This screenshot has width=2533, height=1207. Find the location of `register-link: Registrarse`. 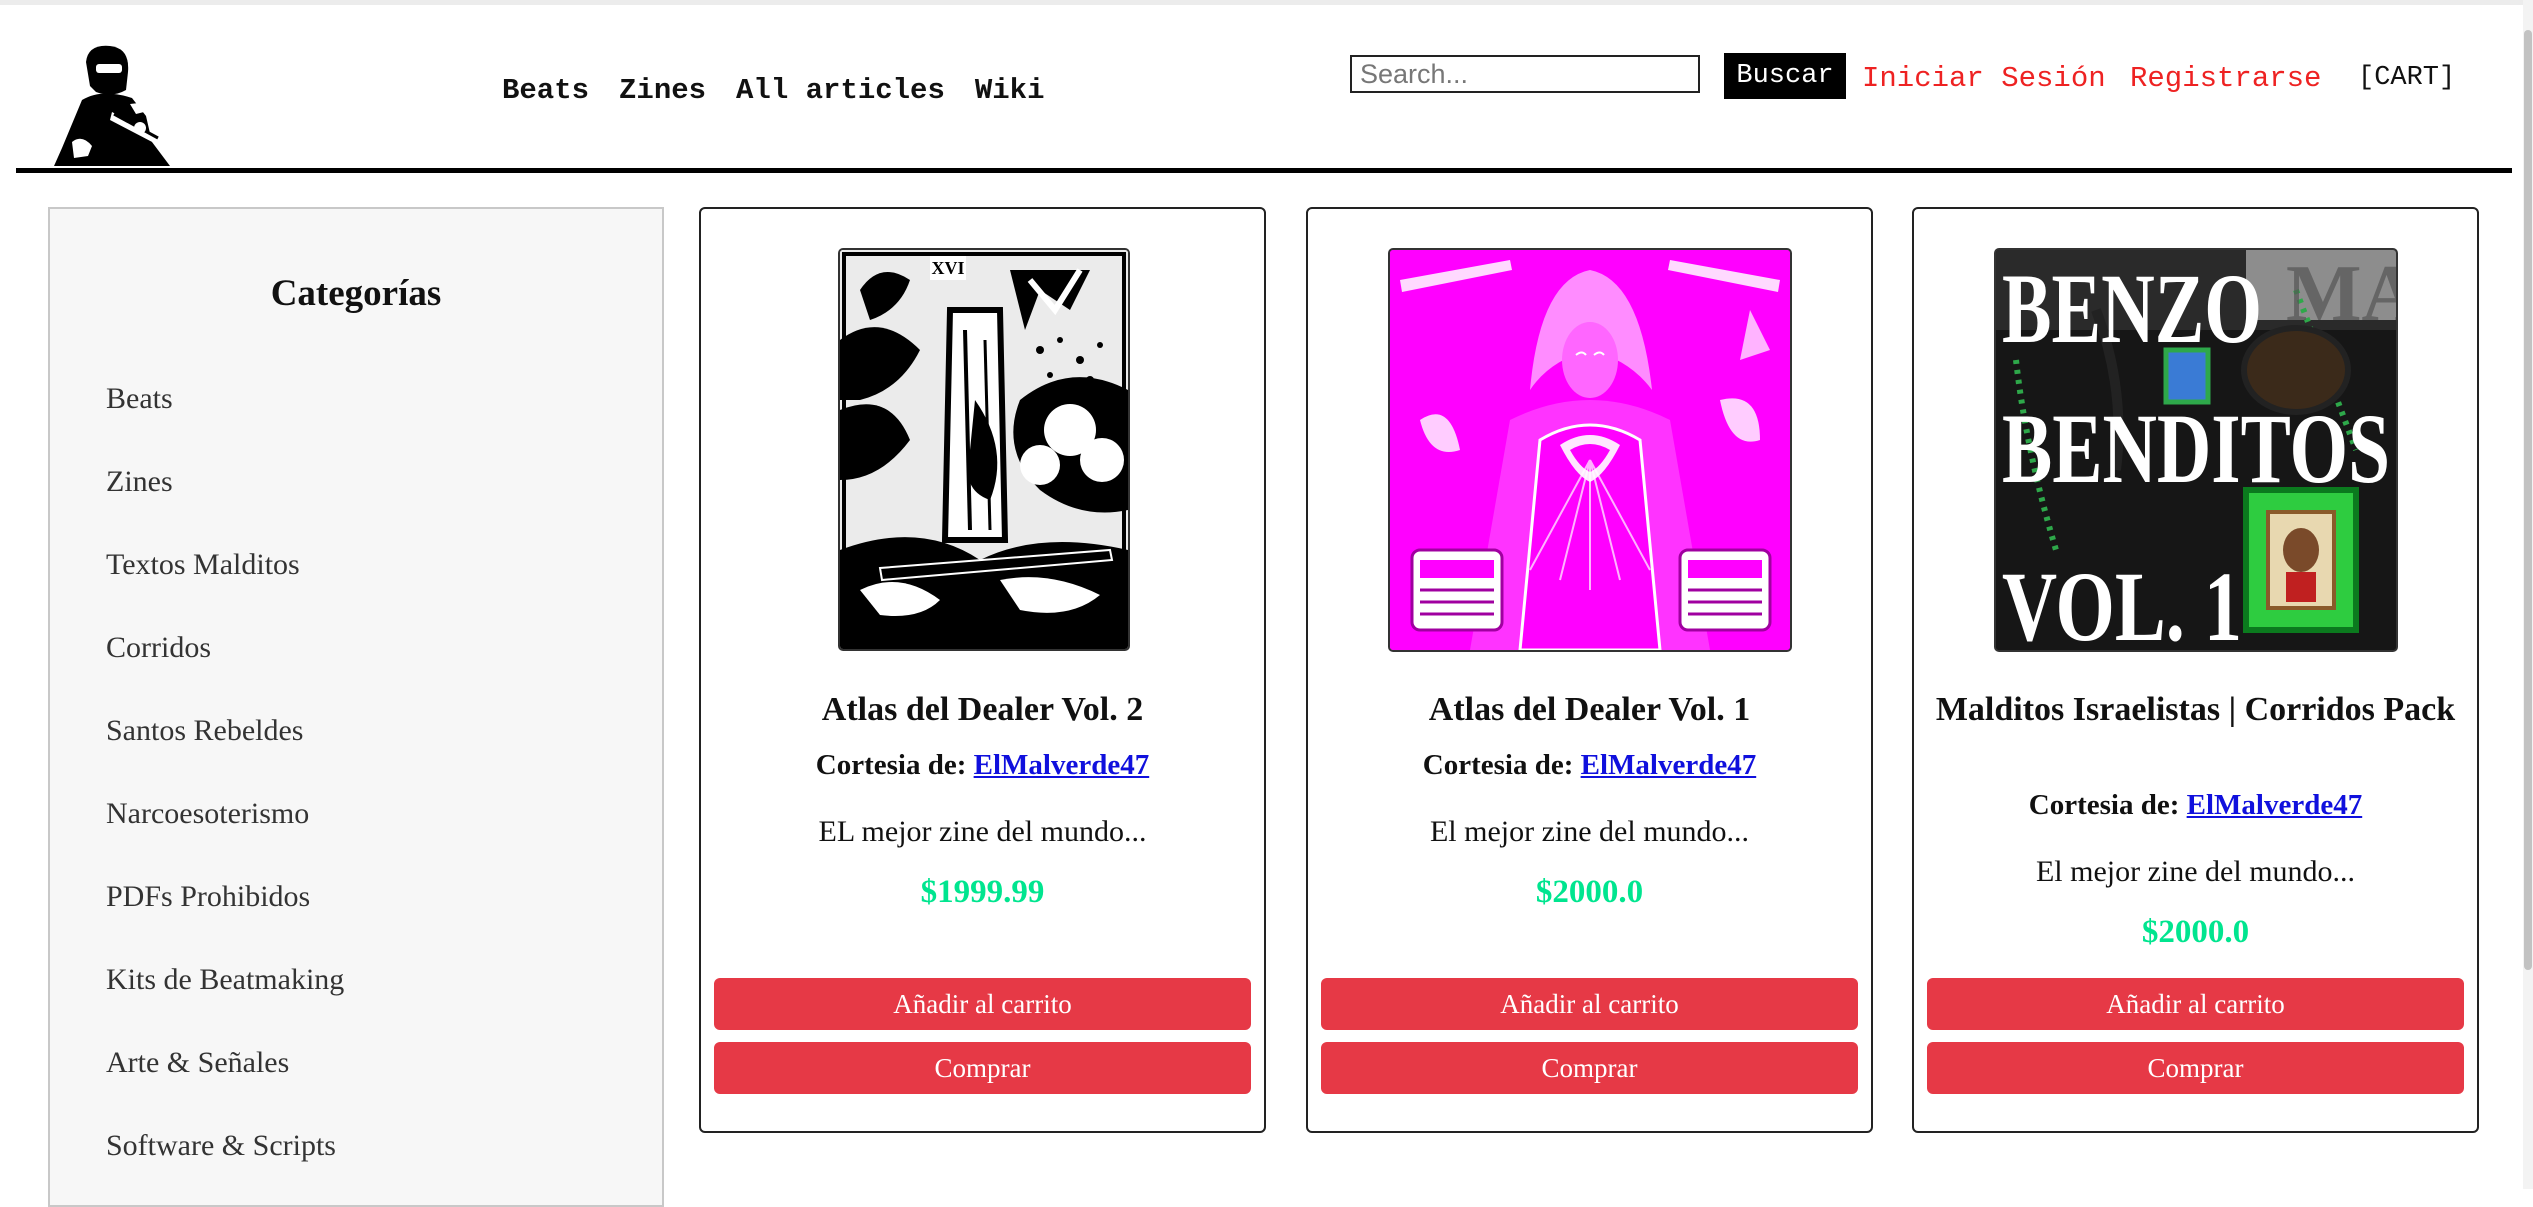

register-link: Registrarse is located at coordinates (2225, 78).